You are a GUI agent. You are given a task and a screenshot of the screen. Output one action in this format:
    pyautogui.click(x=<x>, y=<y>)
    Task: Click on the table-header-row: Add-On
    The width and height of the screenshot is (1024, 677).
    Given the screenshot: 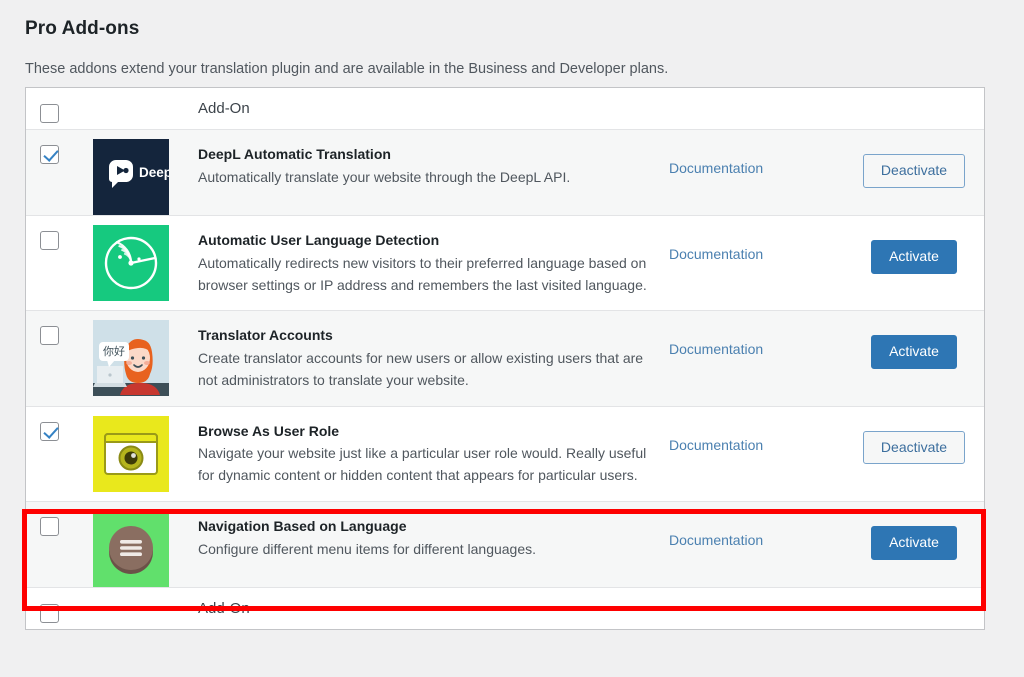 What is the action you would take?
    pyautogui.click(x=505, y=109)
    